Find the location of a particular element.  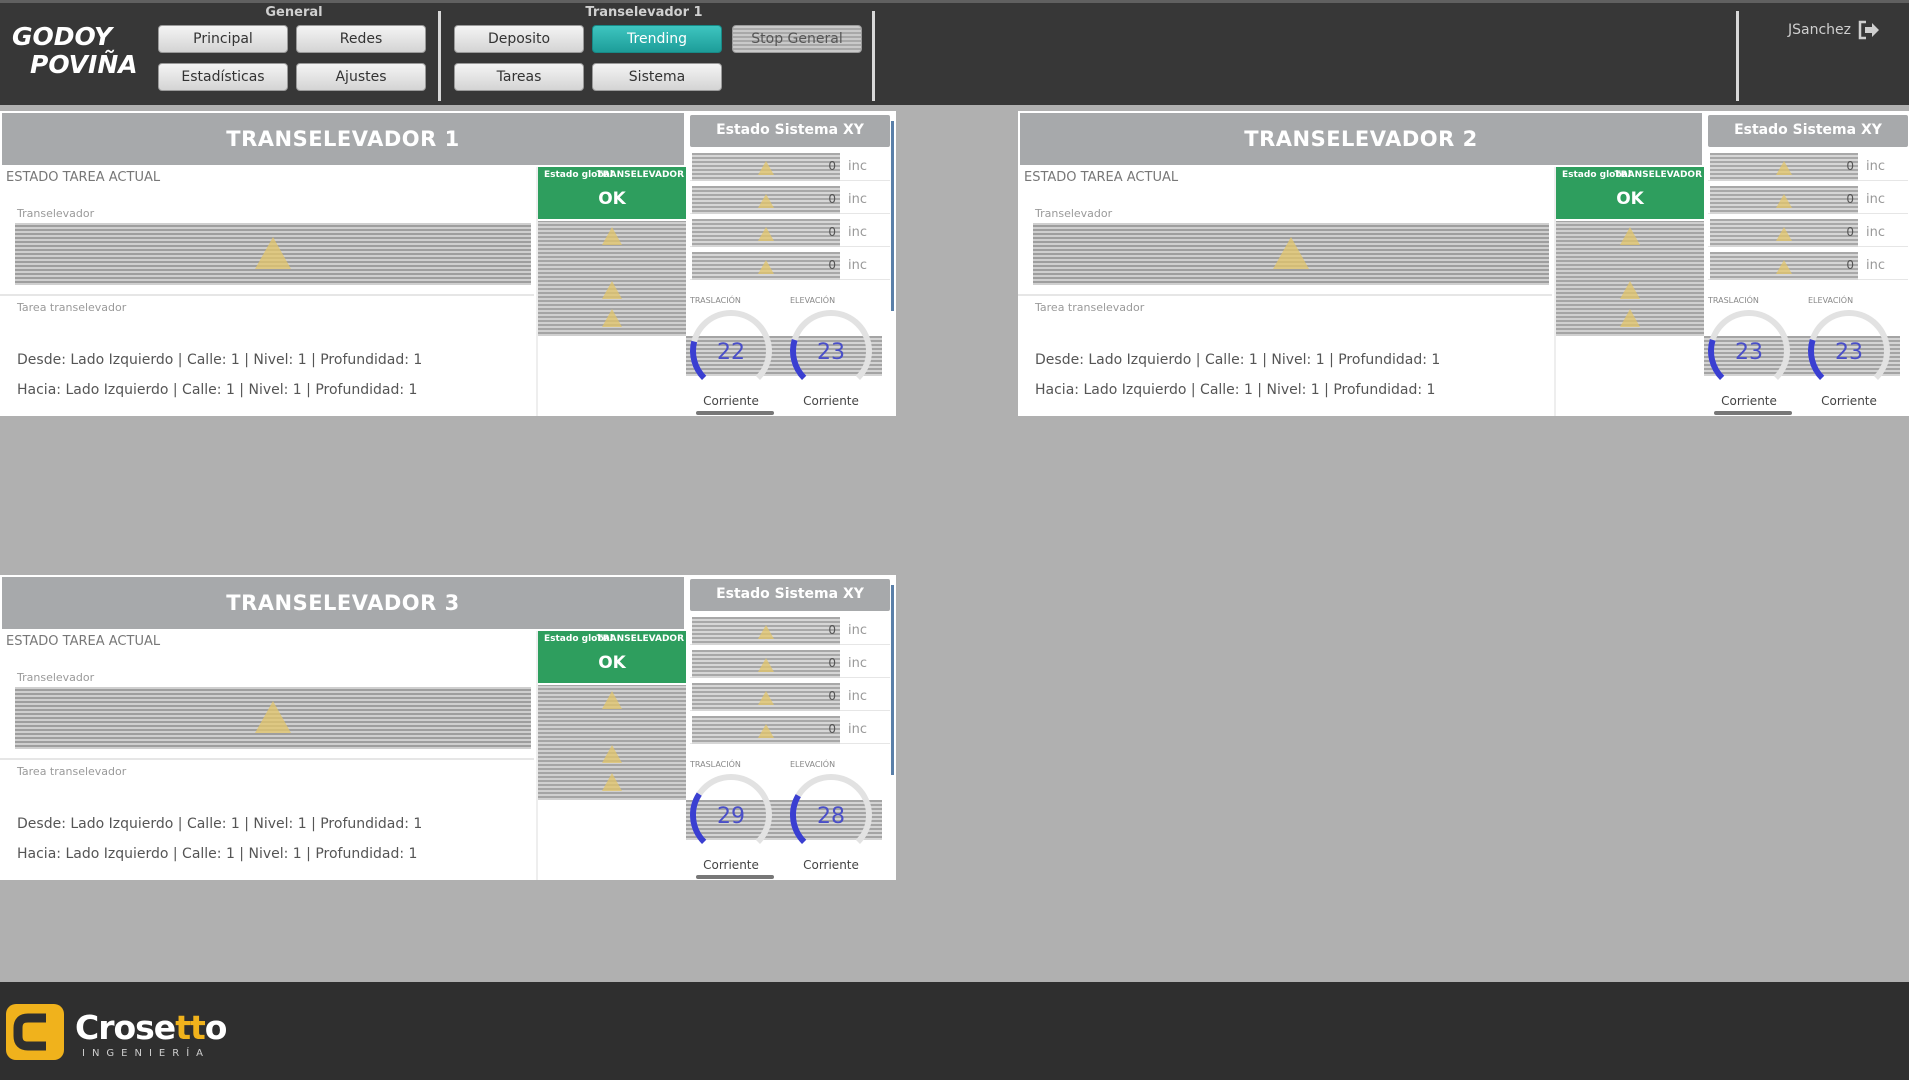

panel-title: TRANSELEVADOR 1 is located at coordinates (343, 139).